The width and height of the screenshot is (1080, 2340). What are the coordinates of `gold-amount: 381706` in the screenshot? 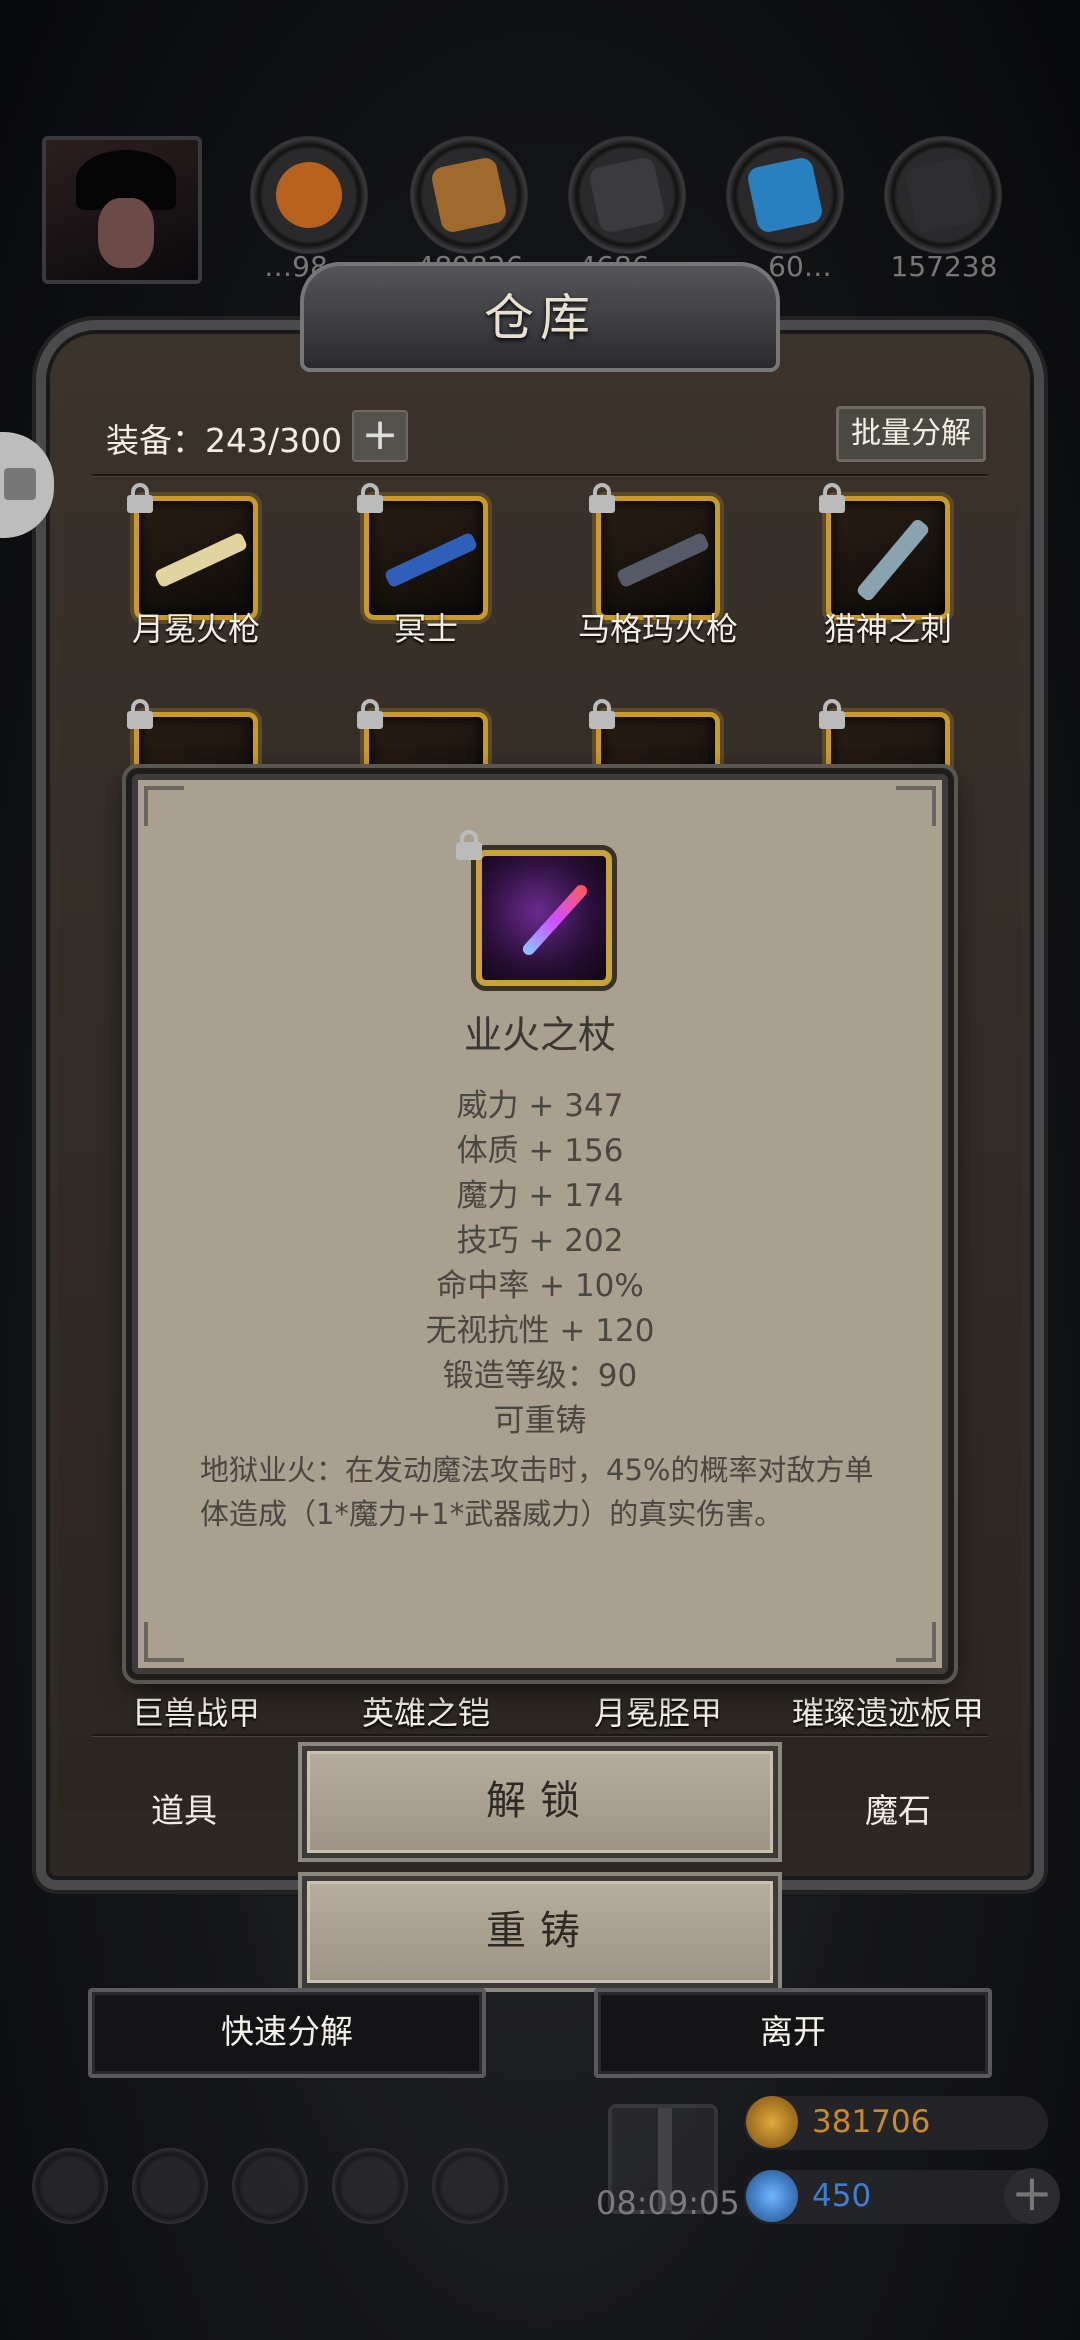 It's located at (871, 2122).